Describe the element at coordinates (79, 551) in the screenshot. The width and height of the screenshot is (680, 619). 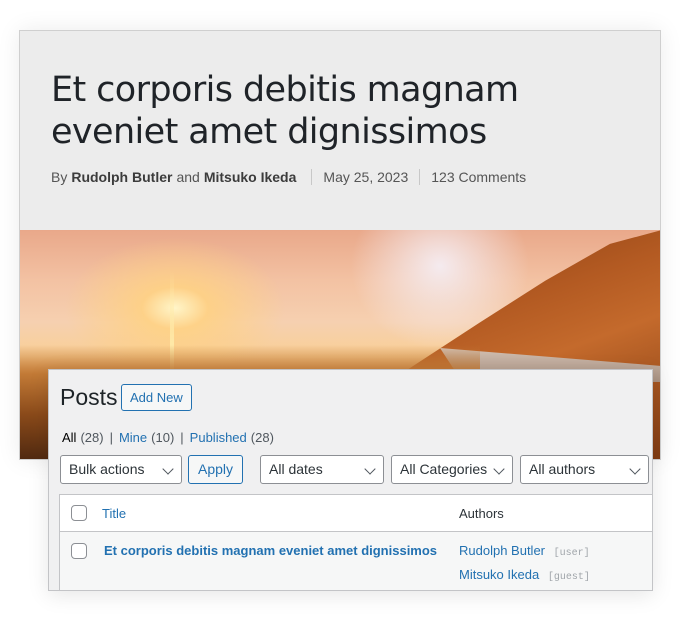
I see `row-checkbox` at that location.